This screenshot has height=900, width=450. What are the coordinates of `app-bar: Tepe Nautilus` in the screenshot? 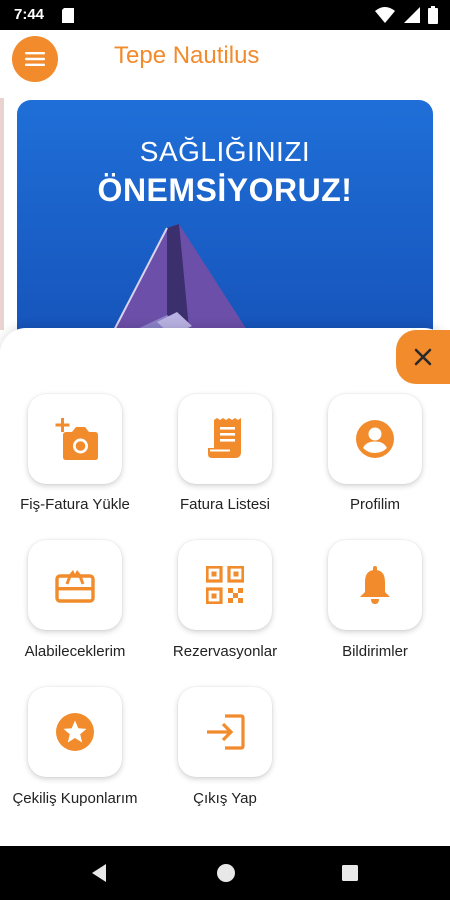 It's located at (225, 61).